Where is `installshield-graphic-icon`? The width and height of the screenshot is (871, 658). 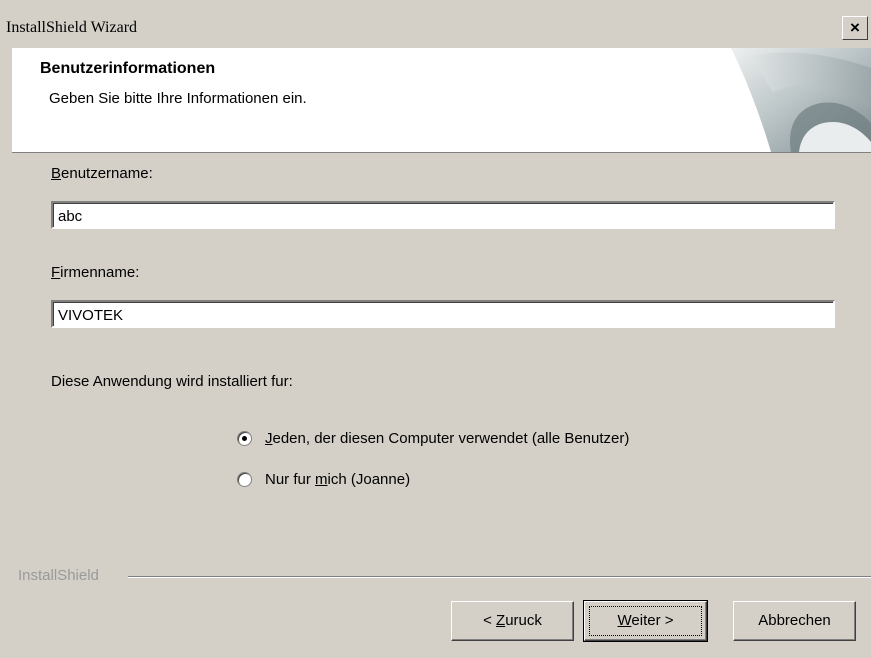
installshield-graphic-icon is located at coordinates (801, 100).